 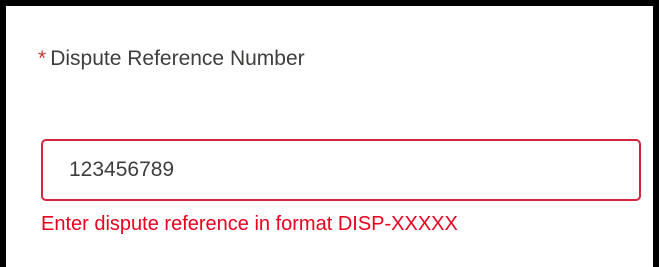 What do you see at coordinates (177, 58) in the screenshot?
I see `field-label-text: Dispute Reference Number` at bounding box center [177, 58].